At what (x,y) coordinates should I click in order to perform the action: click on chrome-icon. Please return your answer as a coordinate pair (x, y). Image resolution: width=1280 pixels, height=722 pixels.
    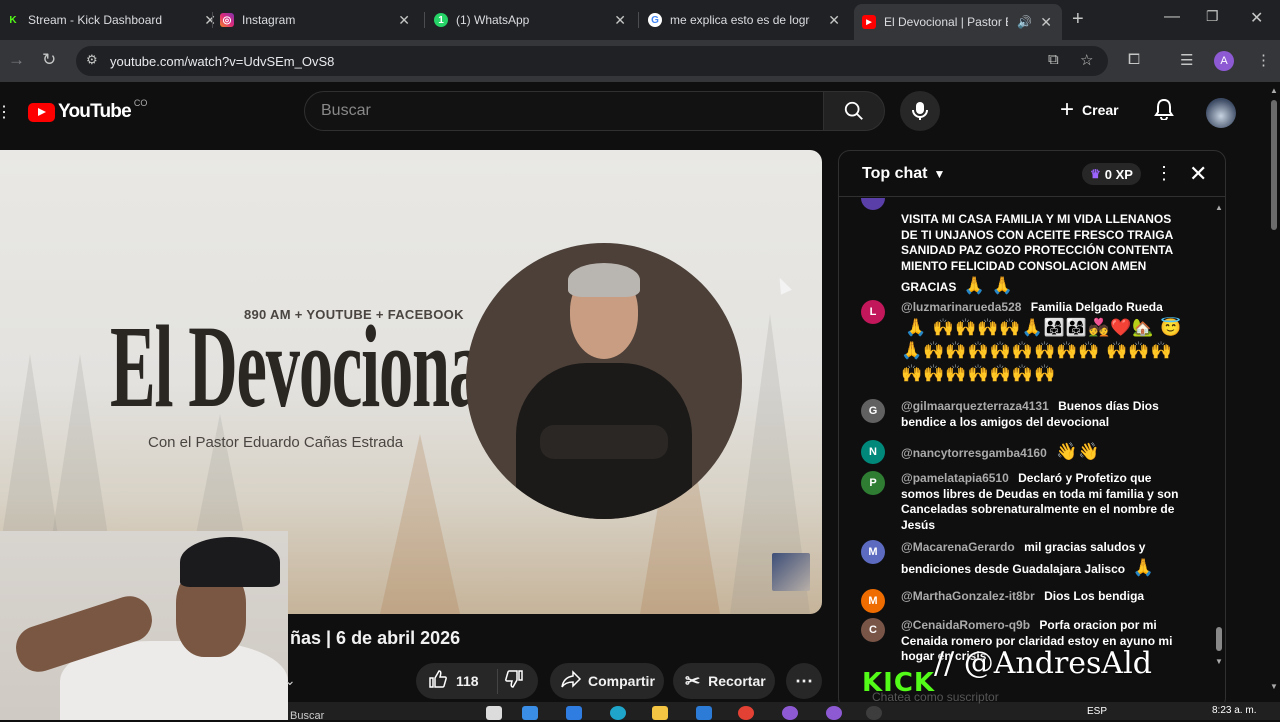
    Looking at the image, I should click on (746, 713).